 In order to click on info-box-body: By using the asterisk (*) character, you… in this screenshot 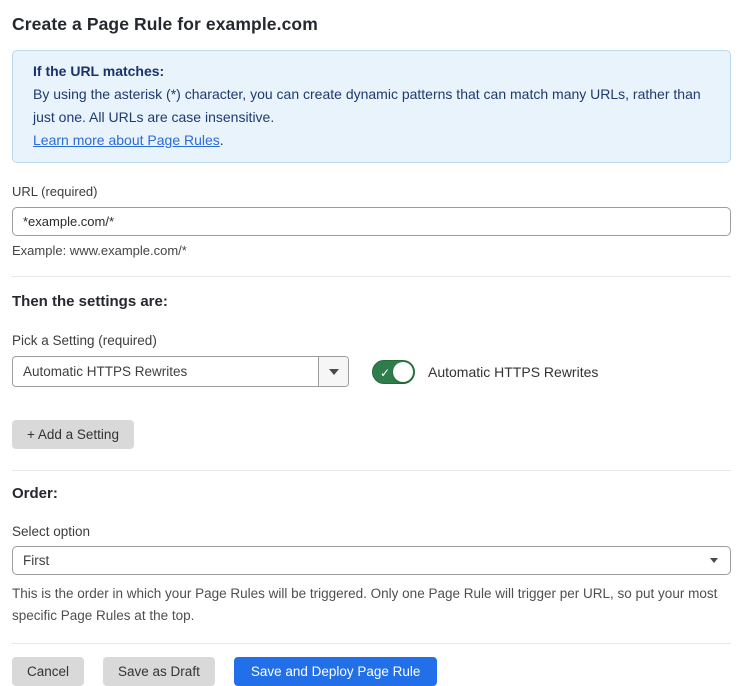, I will do `click(367, 105)`.